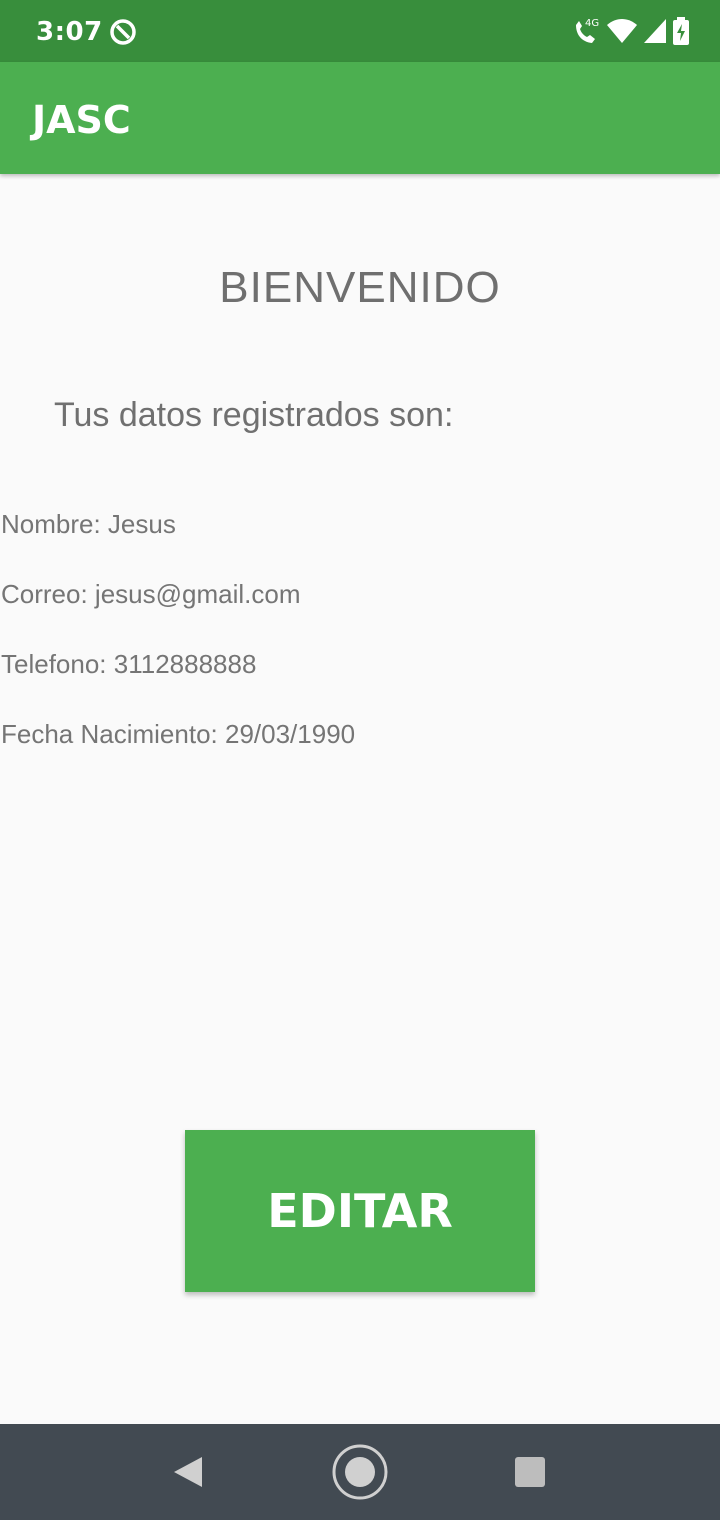 The image size is (720, 1520). What do you see at coordinates (587, 30) in the screenshot?
I see `wifi-calling-icon: 4G` at bounding box center [587, 30].